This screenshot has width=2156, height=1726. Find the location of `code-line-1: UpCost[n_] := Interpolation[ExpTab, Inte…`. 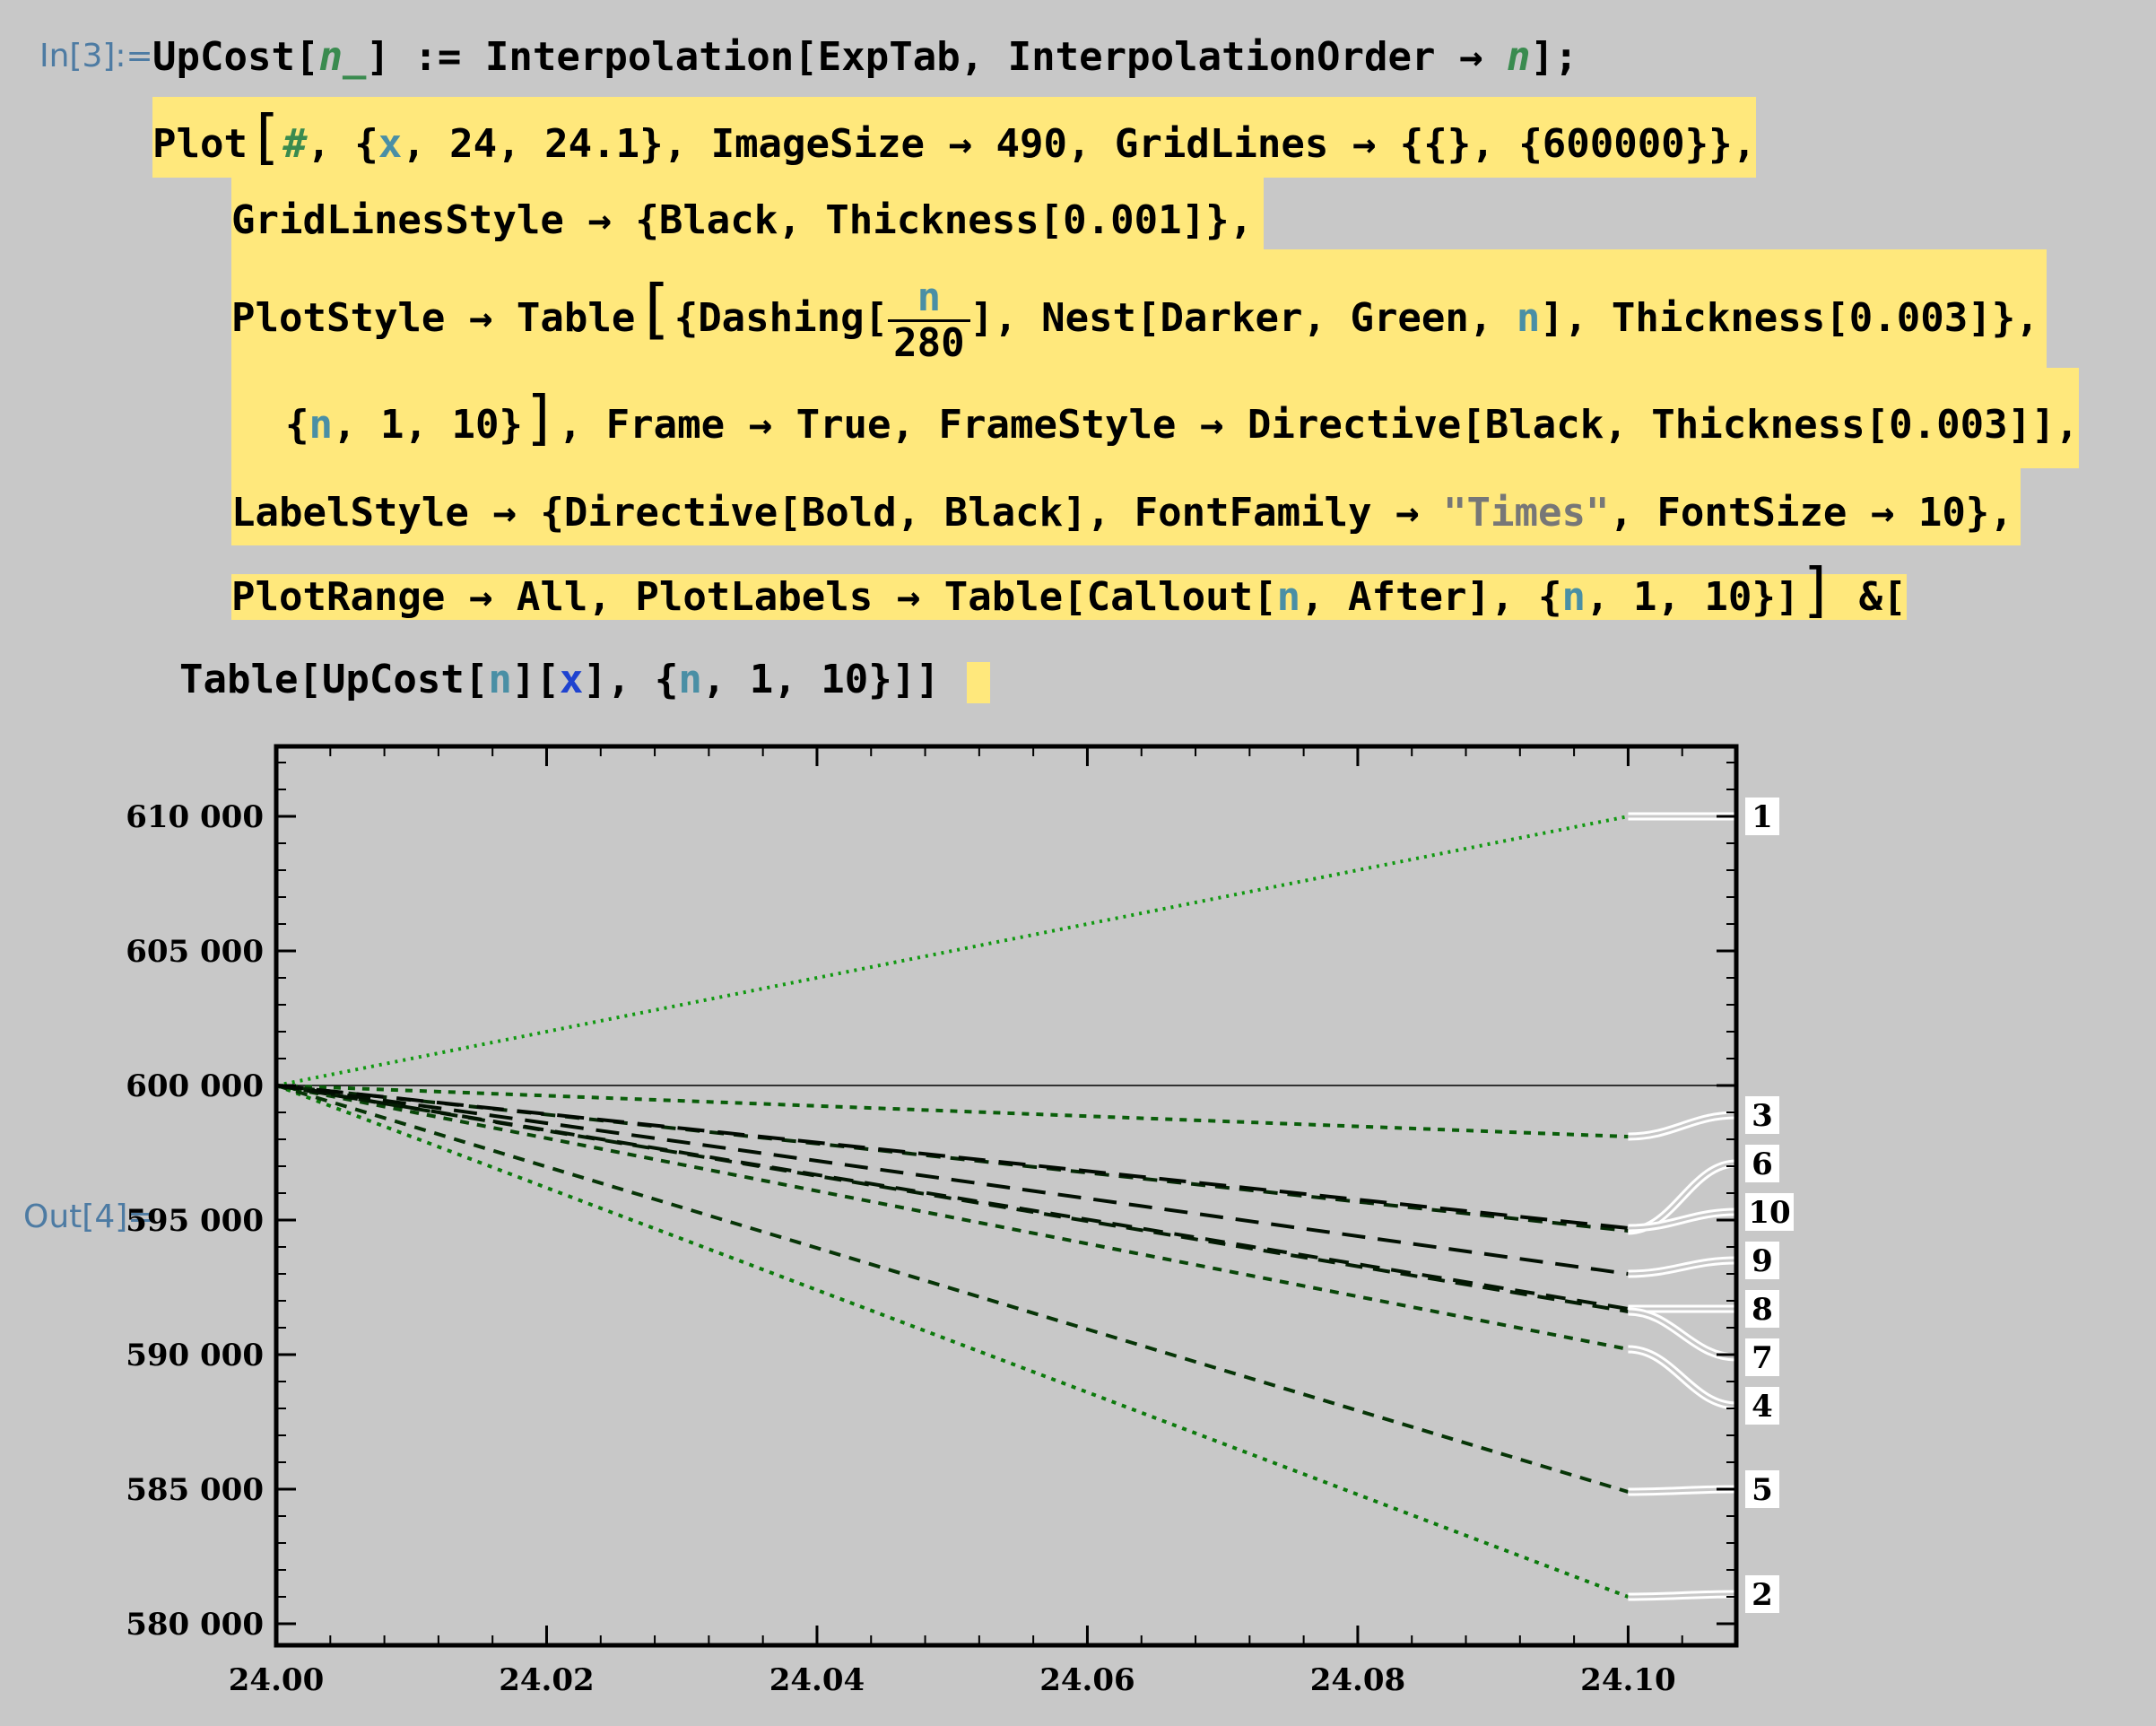

code-line-1: UpCost[n_] := Interpolation[ExpTab, Inte… is located at coordinates (865, 57).